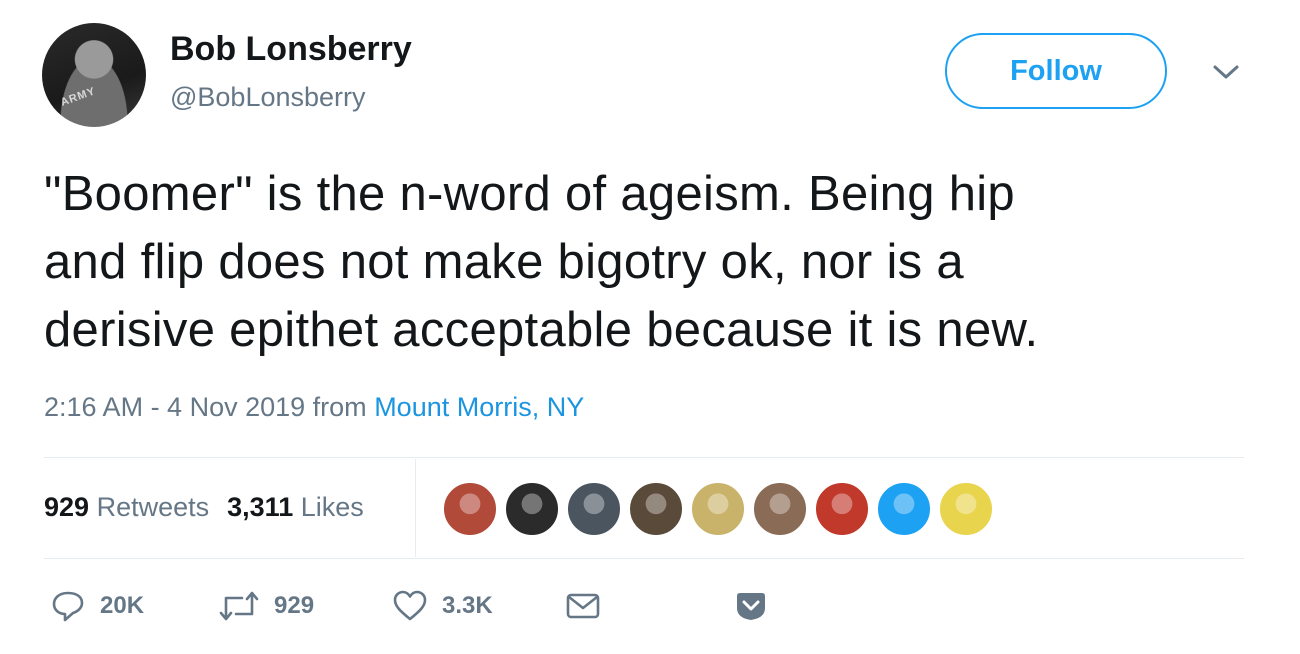 This screenshot has height=654, width=1300. What do you see at coordinates (1226, 72) in the screenshot?
I see `caret-down-icon` at bounding box center [1226, 72].